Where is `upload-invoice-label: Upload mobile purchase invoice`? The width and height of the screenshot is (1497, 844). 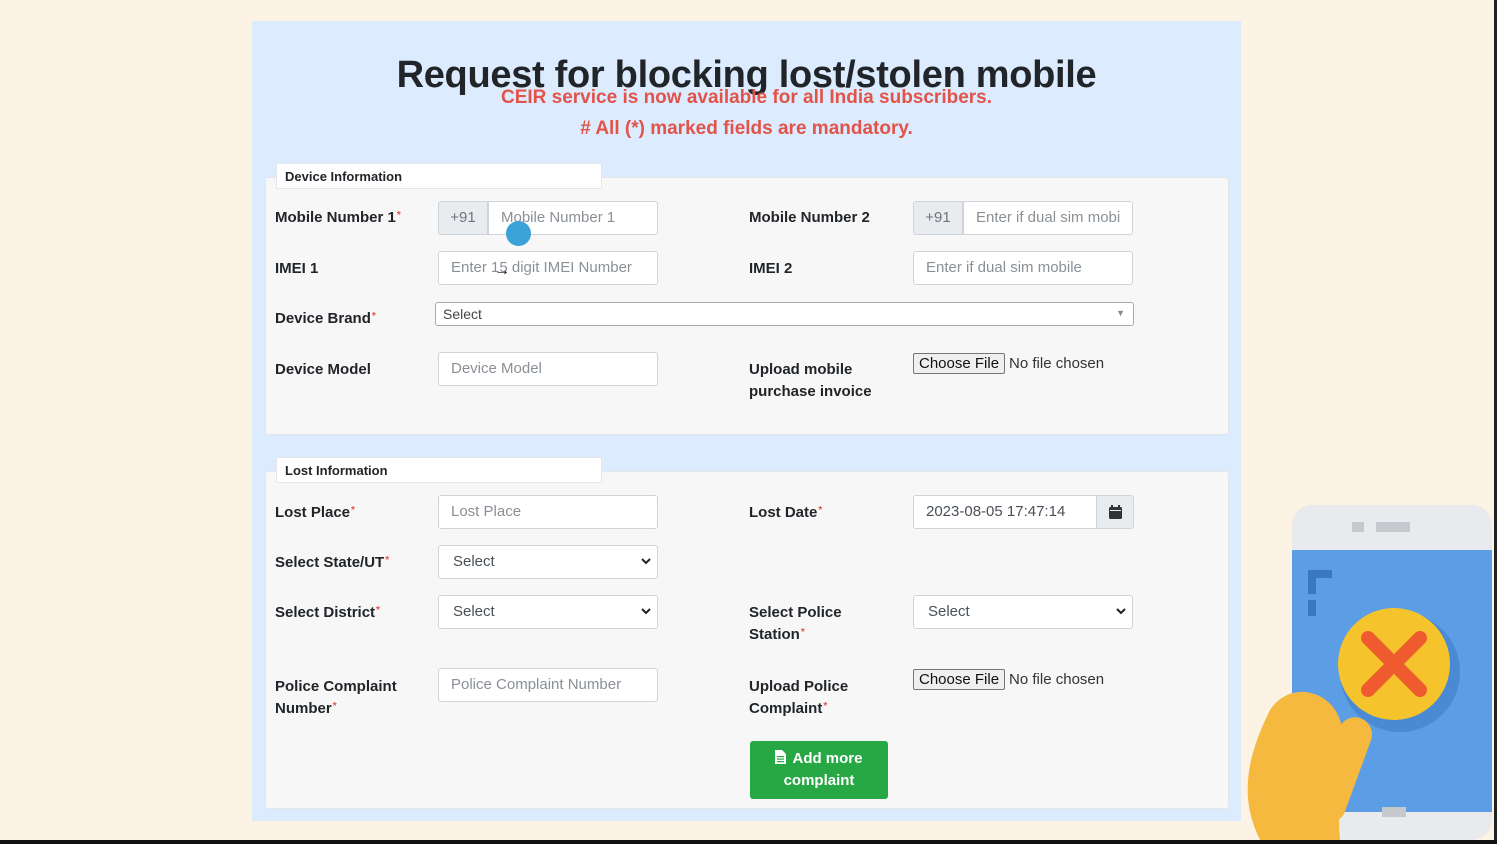
upload-invoice-label: Upload mobile purchase invoice is located at coordinates (810, 380).